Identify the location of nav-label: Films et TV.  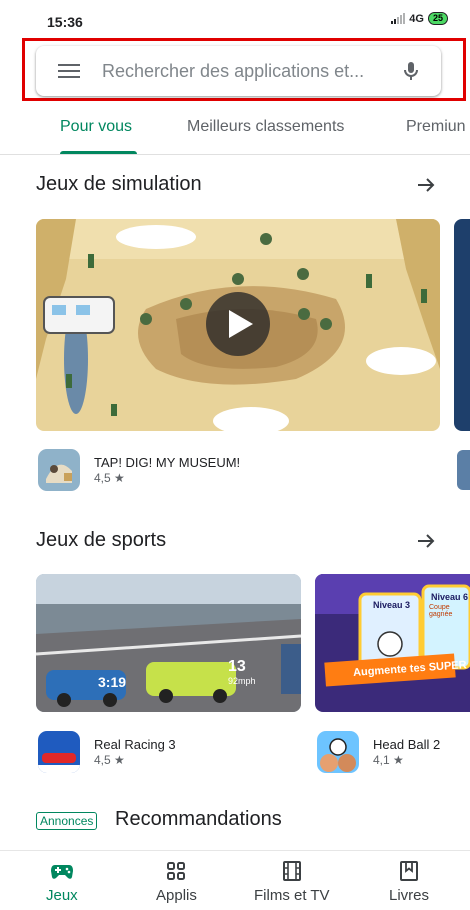
(292, 895).